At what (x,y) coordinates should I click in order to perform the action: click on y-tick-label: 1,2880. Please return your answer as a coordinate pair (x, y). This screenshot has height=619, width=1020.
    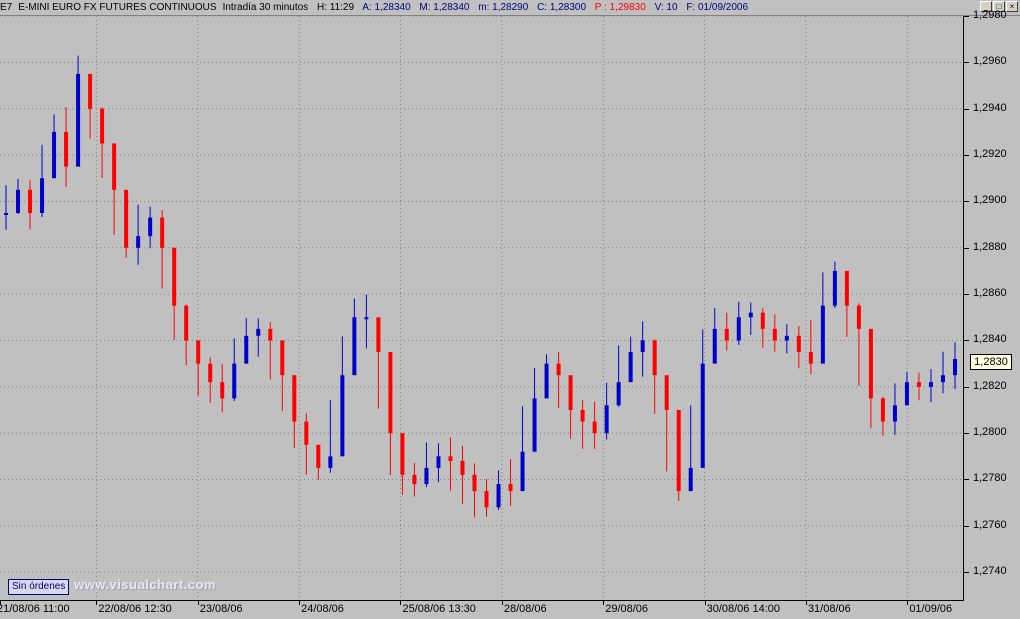
    Looking at the image, I should click on (990, 246).